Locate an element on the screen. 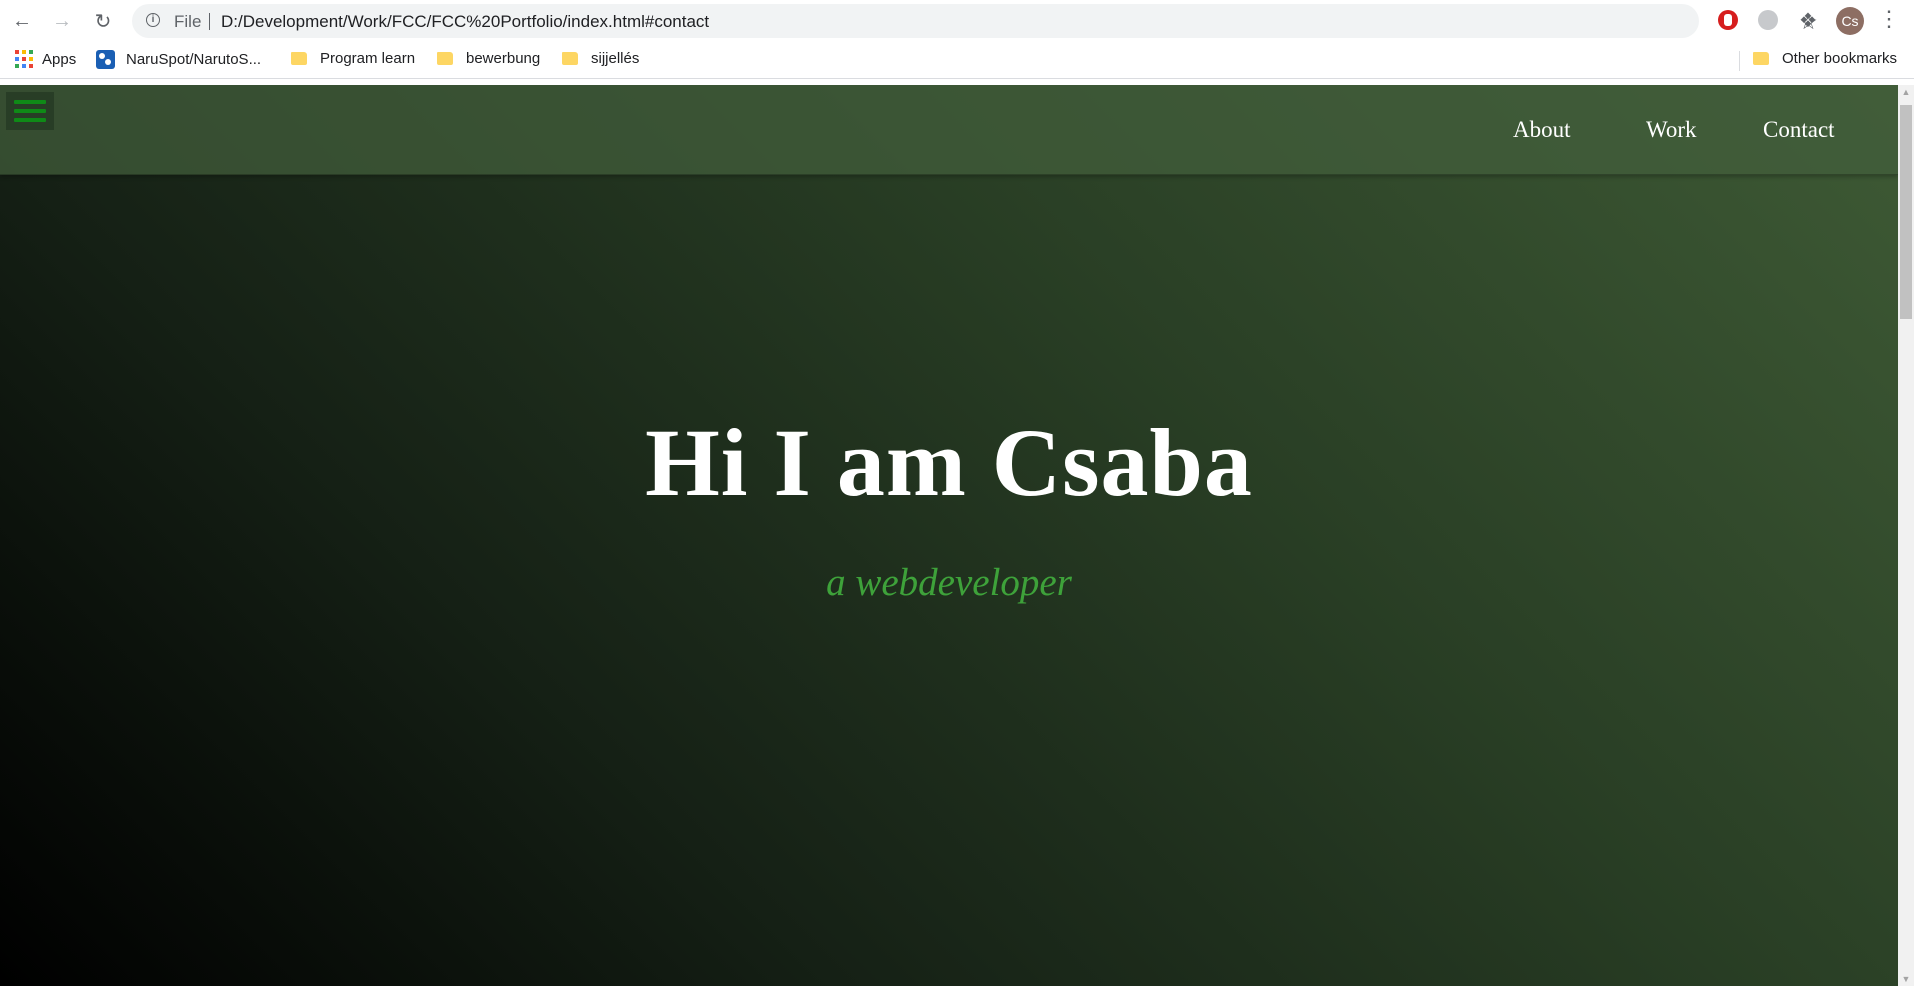  scroll-up-arrow-icon: ▲ is located at coordinates (1906, 92).